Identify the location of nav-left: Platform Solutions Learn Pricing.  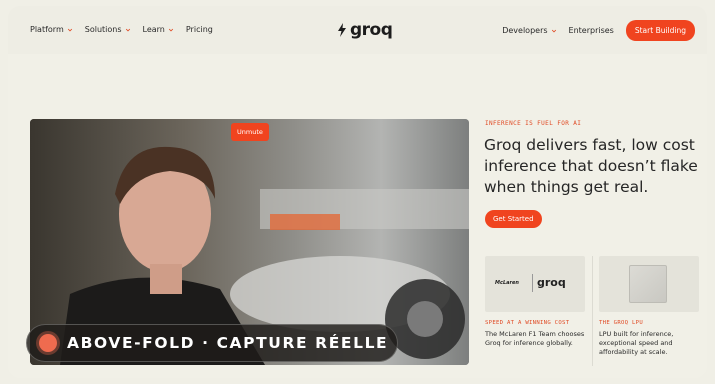
(121, 29).